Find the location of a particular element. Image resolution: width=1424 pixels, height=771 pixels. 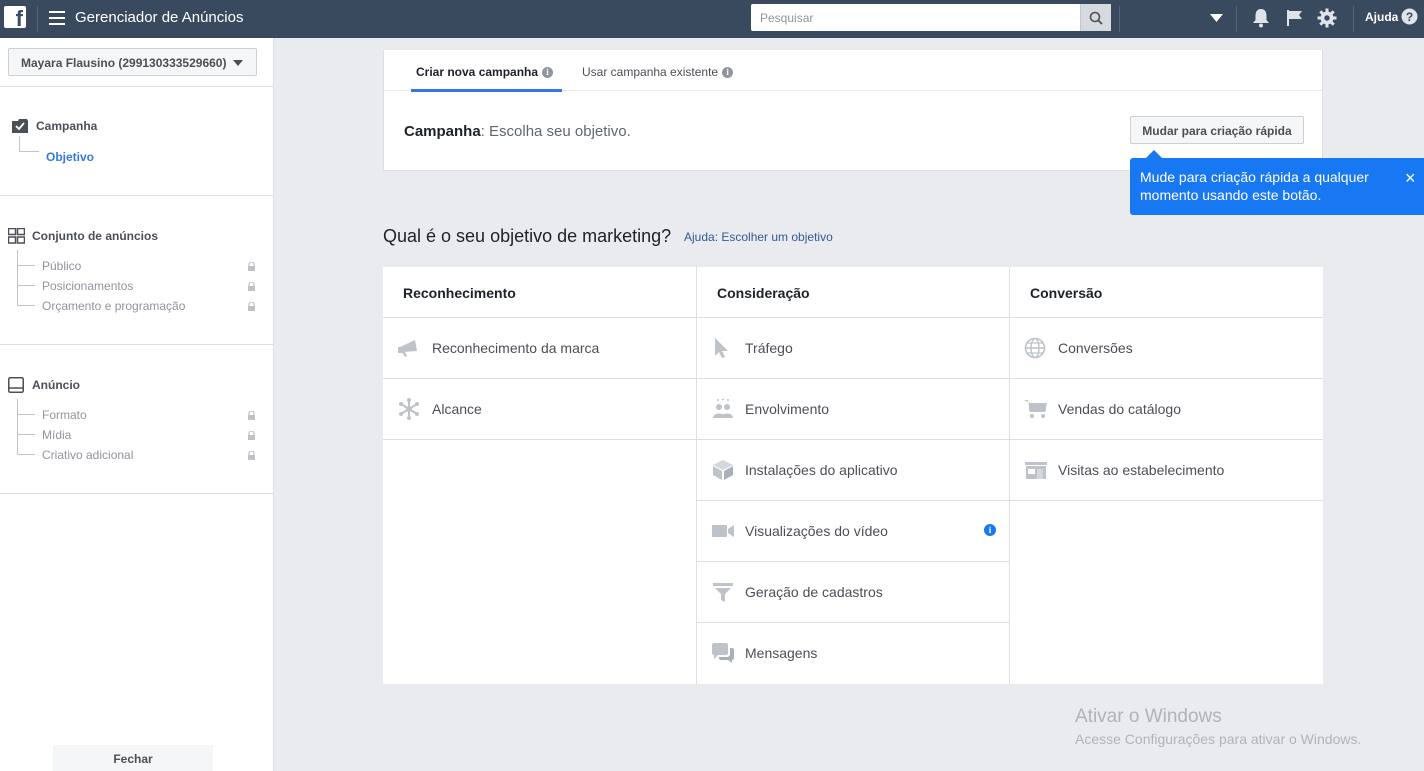

grid-icon is located at coordinates (16, 236).